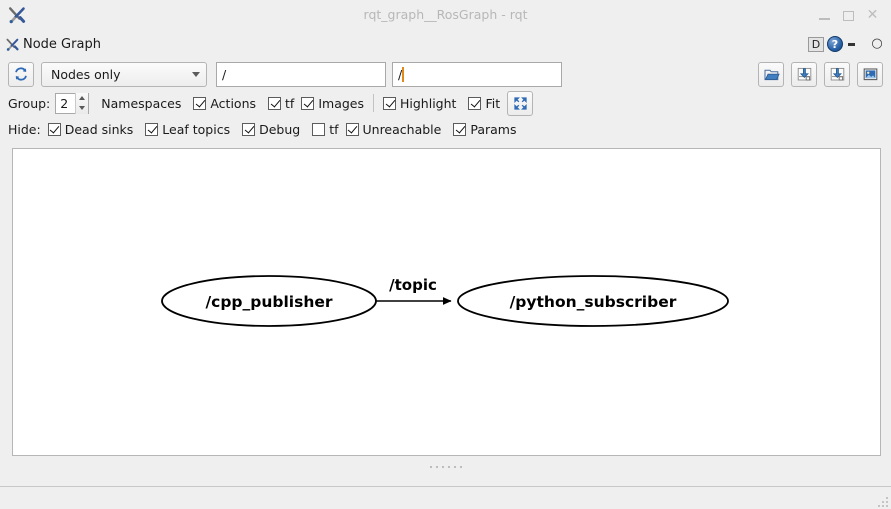 This screenshot has width=891, height=509. Describe the element at coordinates (493, 129) in the screenshot. I see `checkbox-label: Params` at that location.